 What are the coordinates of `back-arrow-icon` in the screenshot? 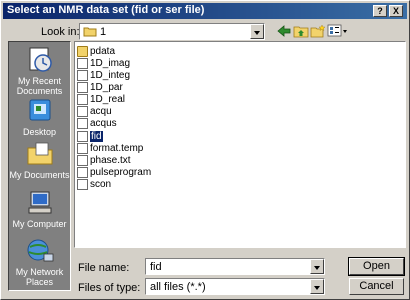 It's located at (284, 31).